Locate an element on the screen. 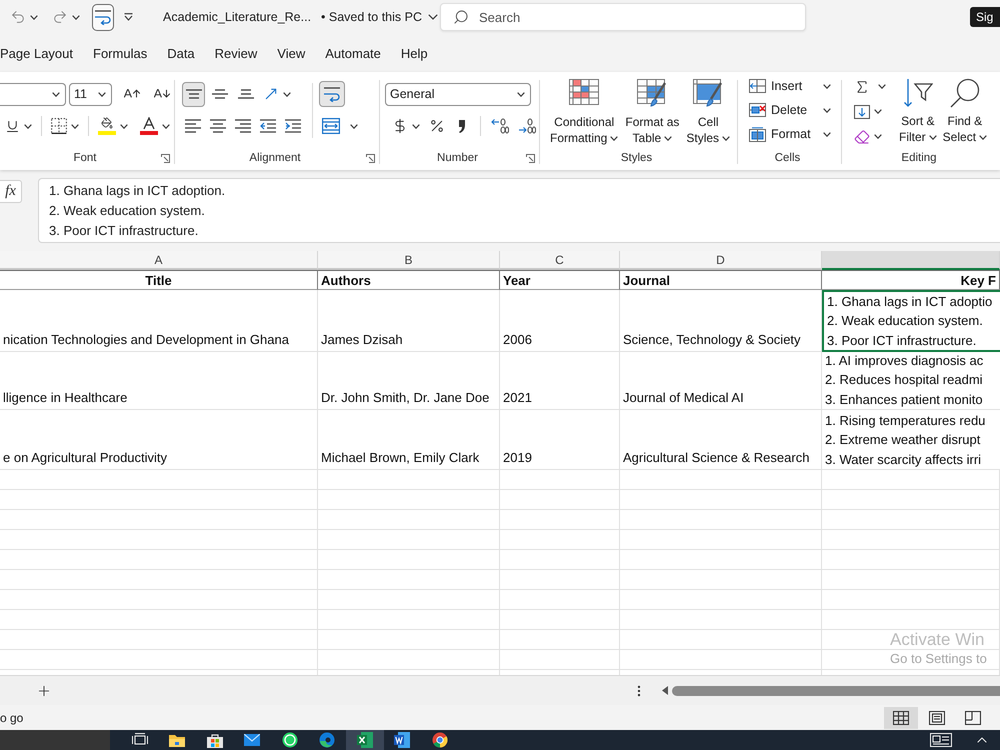 The height and width of the screenshot is (750, 1000). table-cell: 1. AI improves diagnosis ac 2. Reduces hospital readmi 3. Enhances patient monito is located at coordinates (911, 380).